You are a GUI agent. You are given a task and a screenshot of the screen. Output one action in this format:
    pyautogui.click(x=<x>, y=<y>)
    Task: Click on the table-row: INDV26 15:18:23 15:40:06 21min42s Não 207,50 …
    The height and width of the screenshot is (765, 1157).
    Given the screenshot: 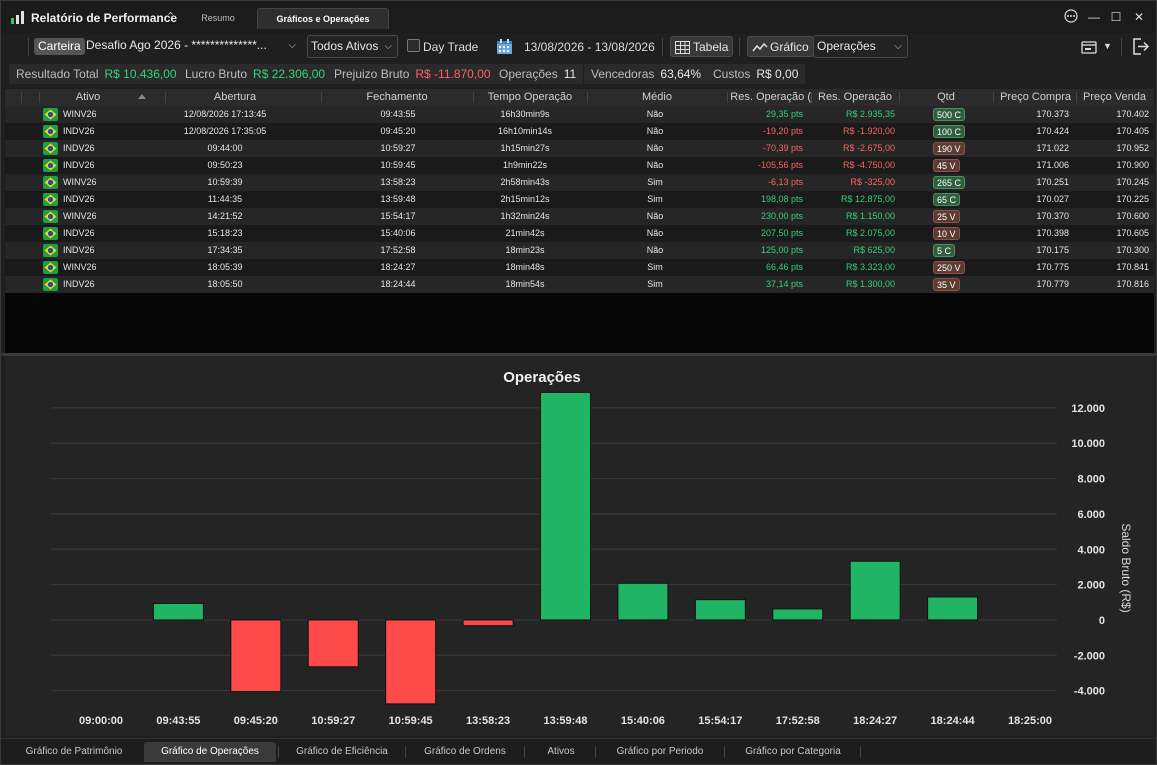 What is the action you would take?
    pyautogui.click(x=579, y=233)
    